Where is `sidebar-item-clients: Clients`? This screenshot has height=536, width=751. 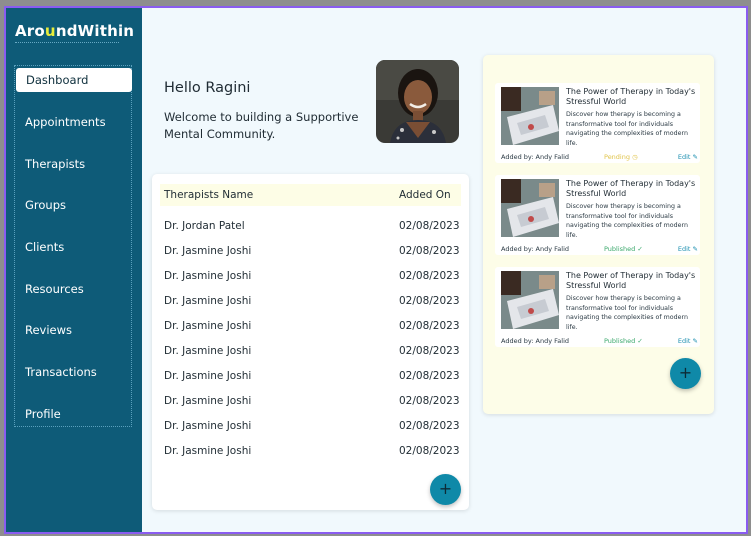
sidebar-item-clients: Clients is located at coordinates (73, 247).